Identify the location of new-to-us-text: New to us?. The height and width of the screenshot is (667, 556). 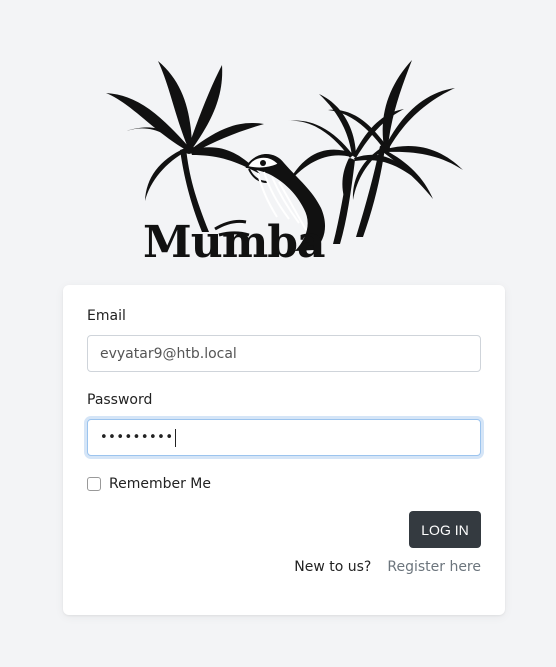
(333, 567).